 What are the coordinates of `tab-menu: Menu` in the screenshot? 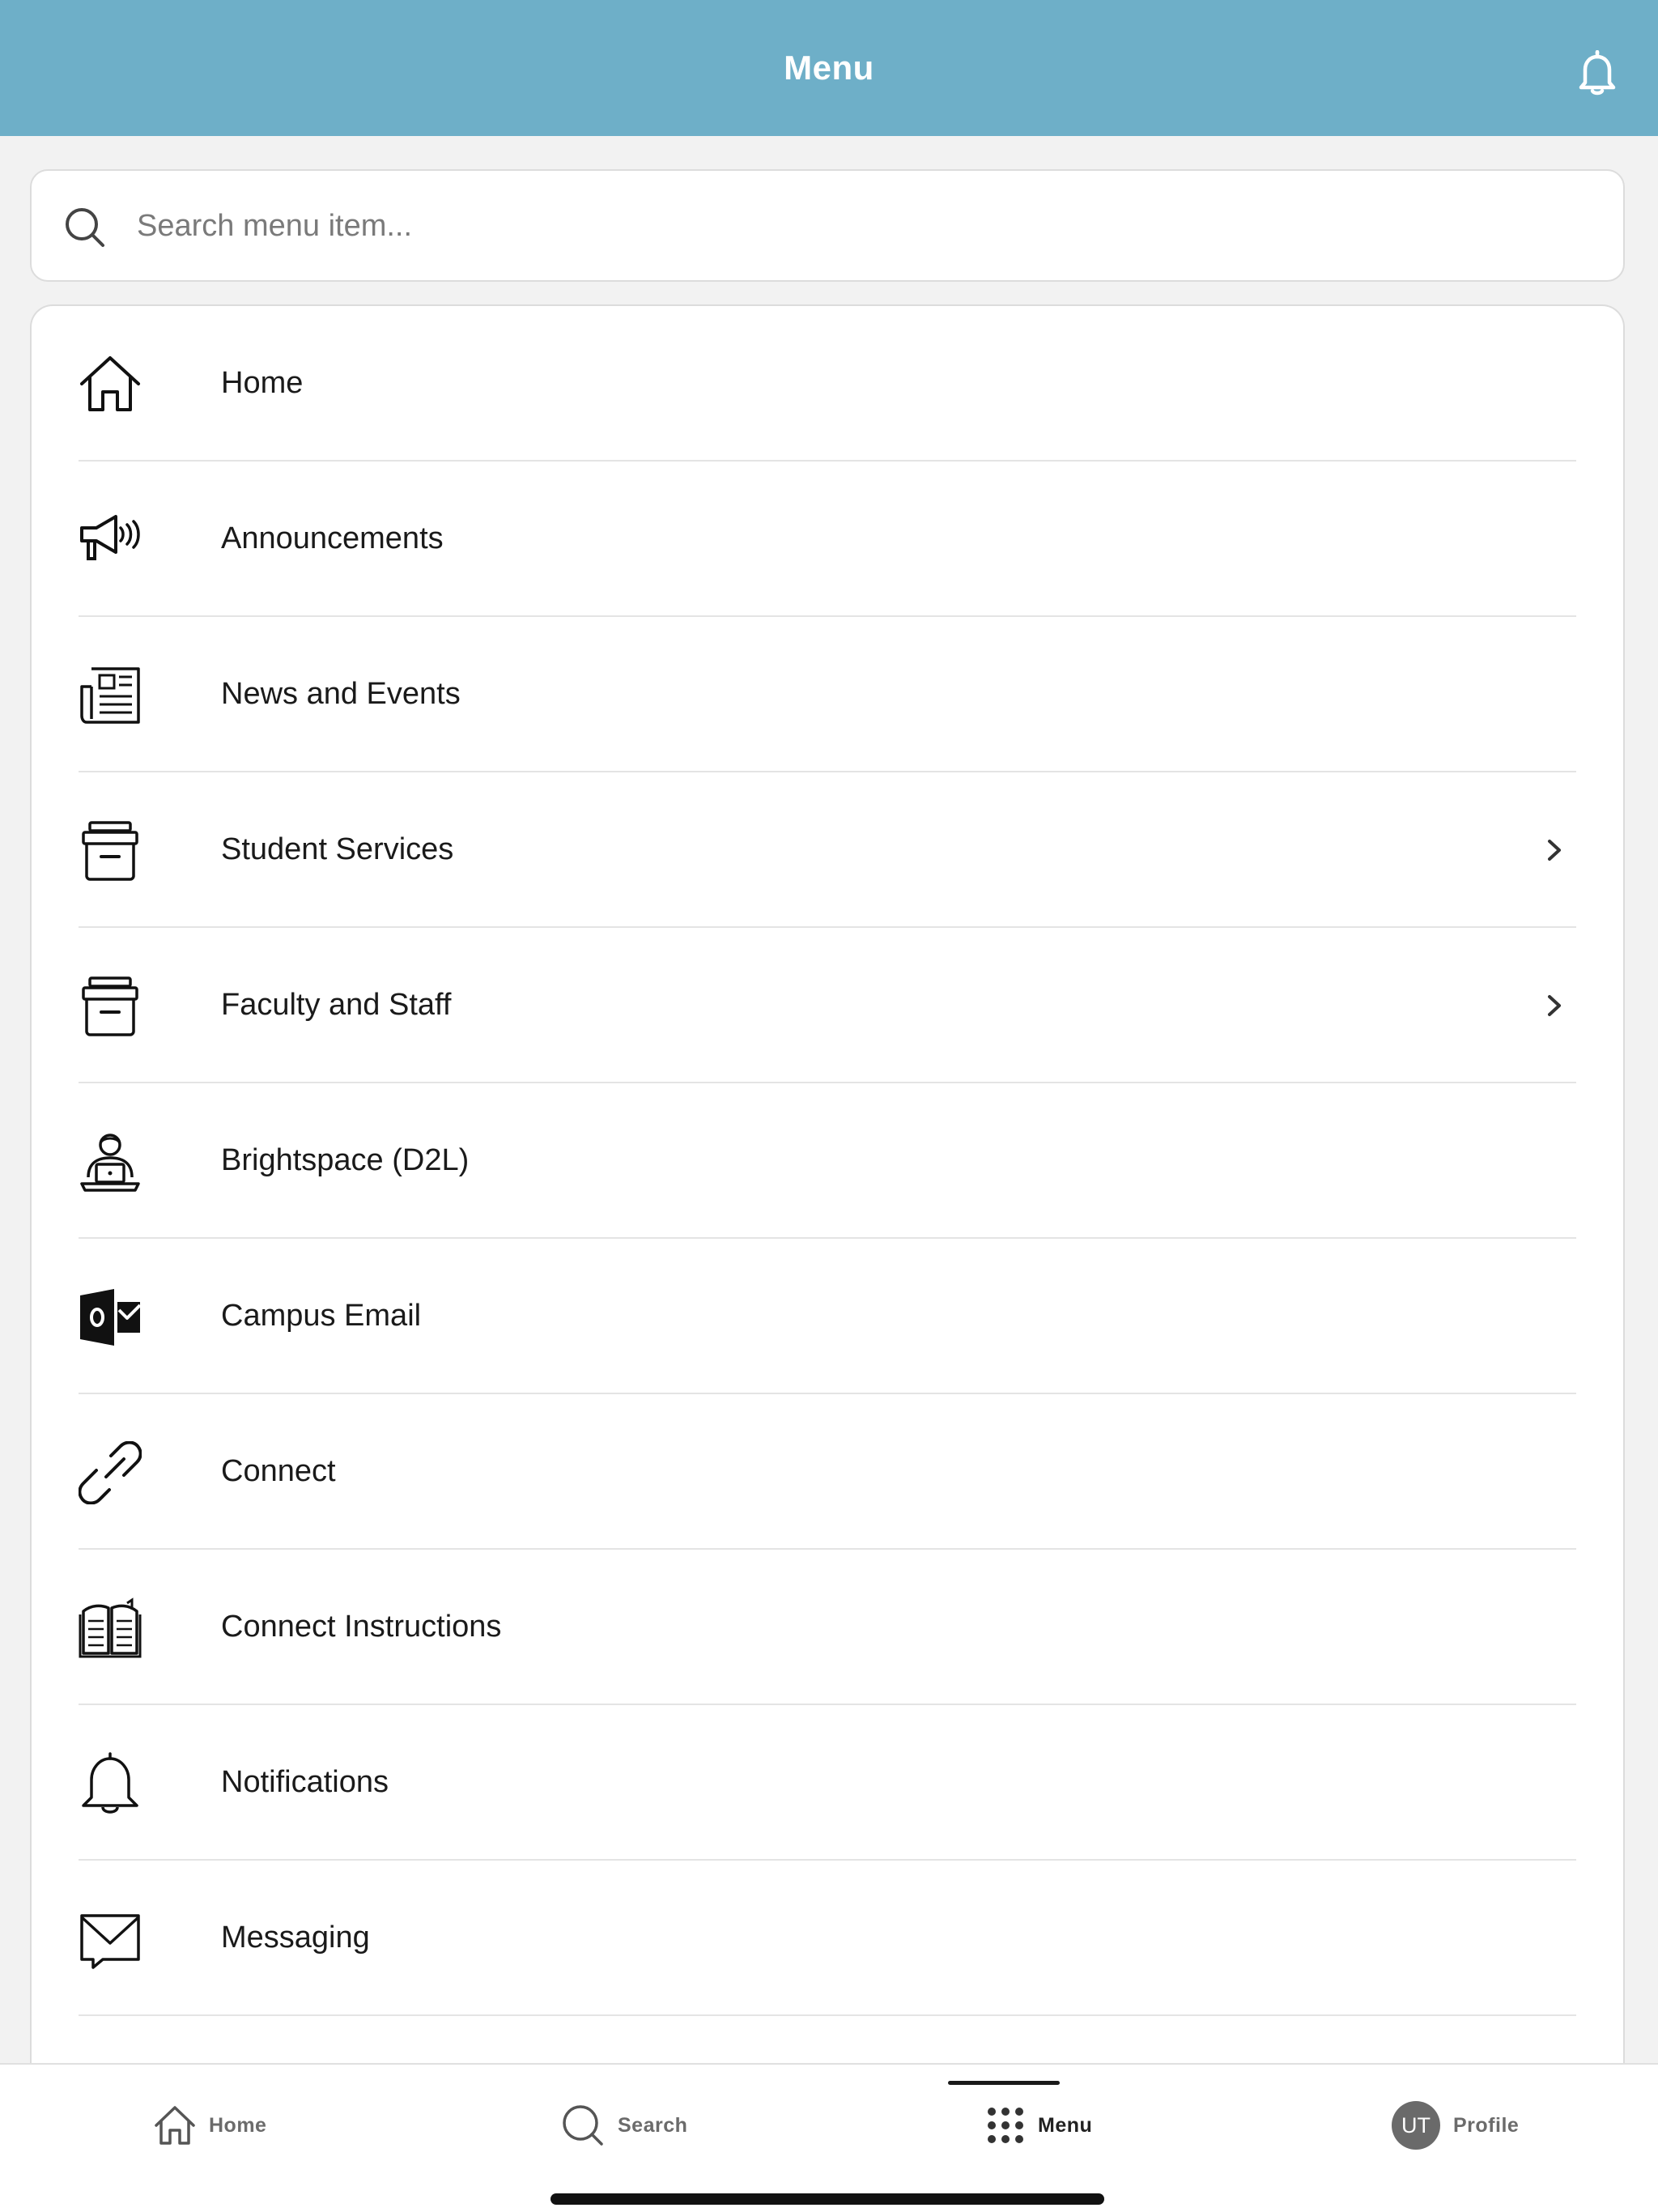 It's located at (1039, 2126).